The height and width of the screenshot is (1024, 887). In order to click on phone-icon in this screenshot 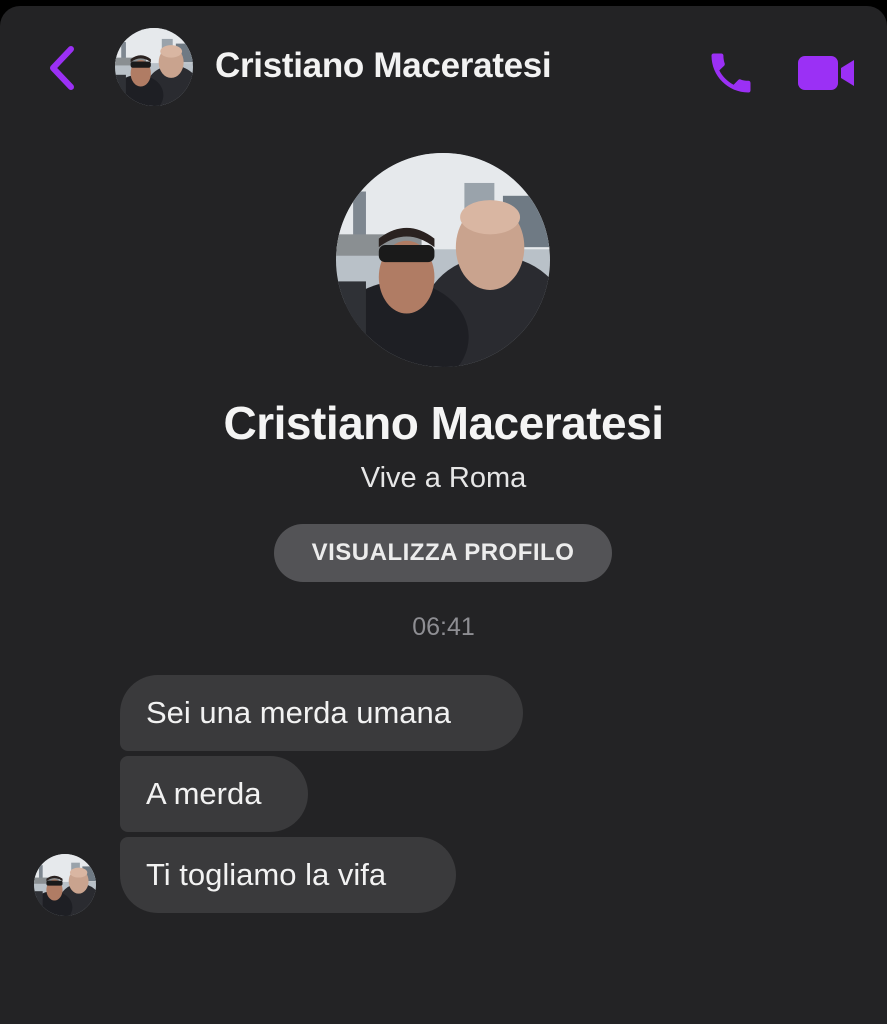, I will do `click(731, 73)`.